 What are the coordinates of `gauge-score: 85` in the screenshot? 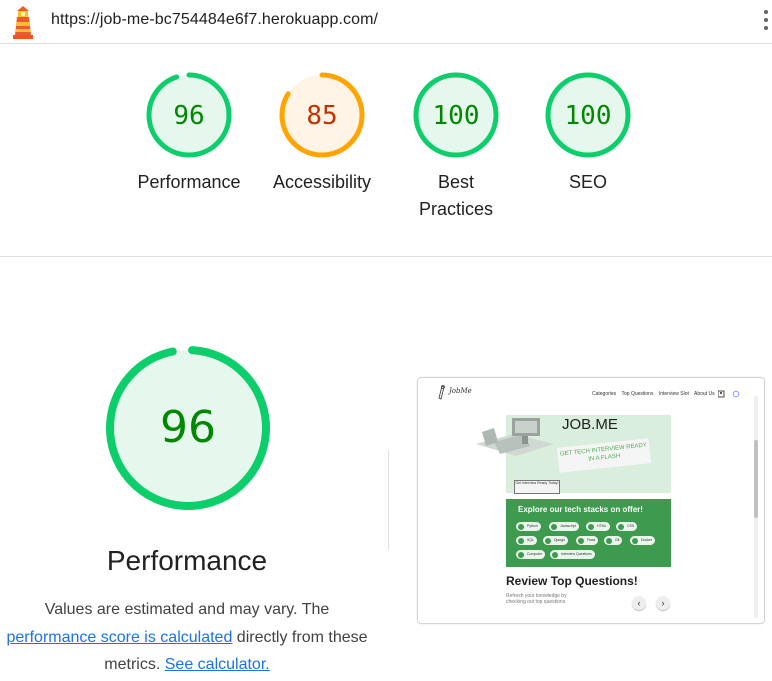 It's located at (321, 116).